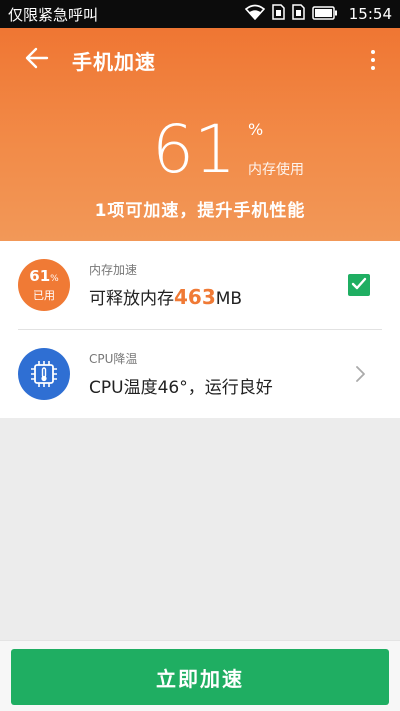  What do you see at coordinates (54, 279) in the screenshot?
I see `badge-unit: %` at bounding box center [54, 279].